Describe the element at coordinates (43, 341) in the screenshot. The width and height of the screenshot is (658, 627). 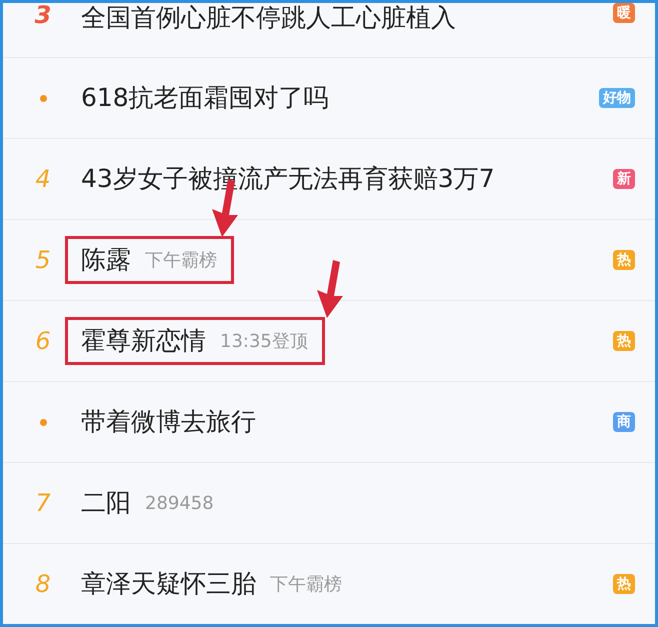
I see `rank-number: 6` at that location.